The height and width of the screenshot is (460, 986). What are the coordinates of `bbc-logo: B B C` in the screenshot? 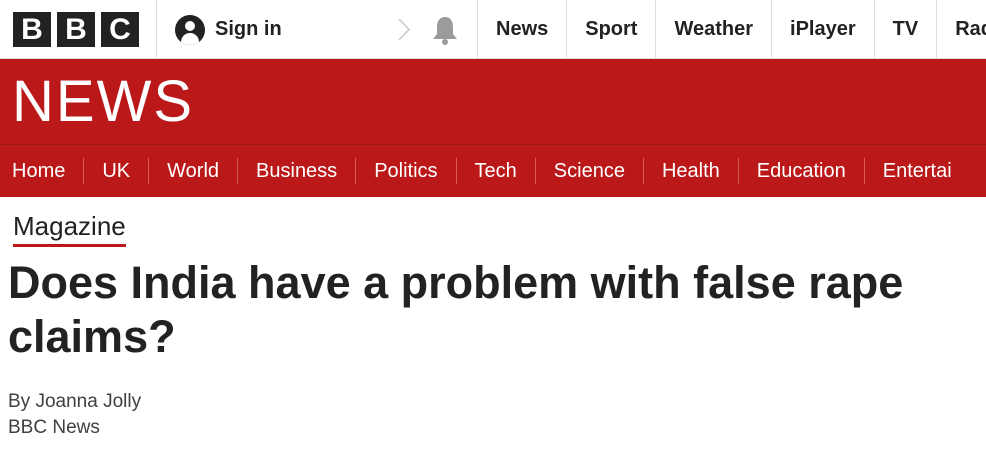 It's located at (76, 29).